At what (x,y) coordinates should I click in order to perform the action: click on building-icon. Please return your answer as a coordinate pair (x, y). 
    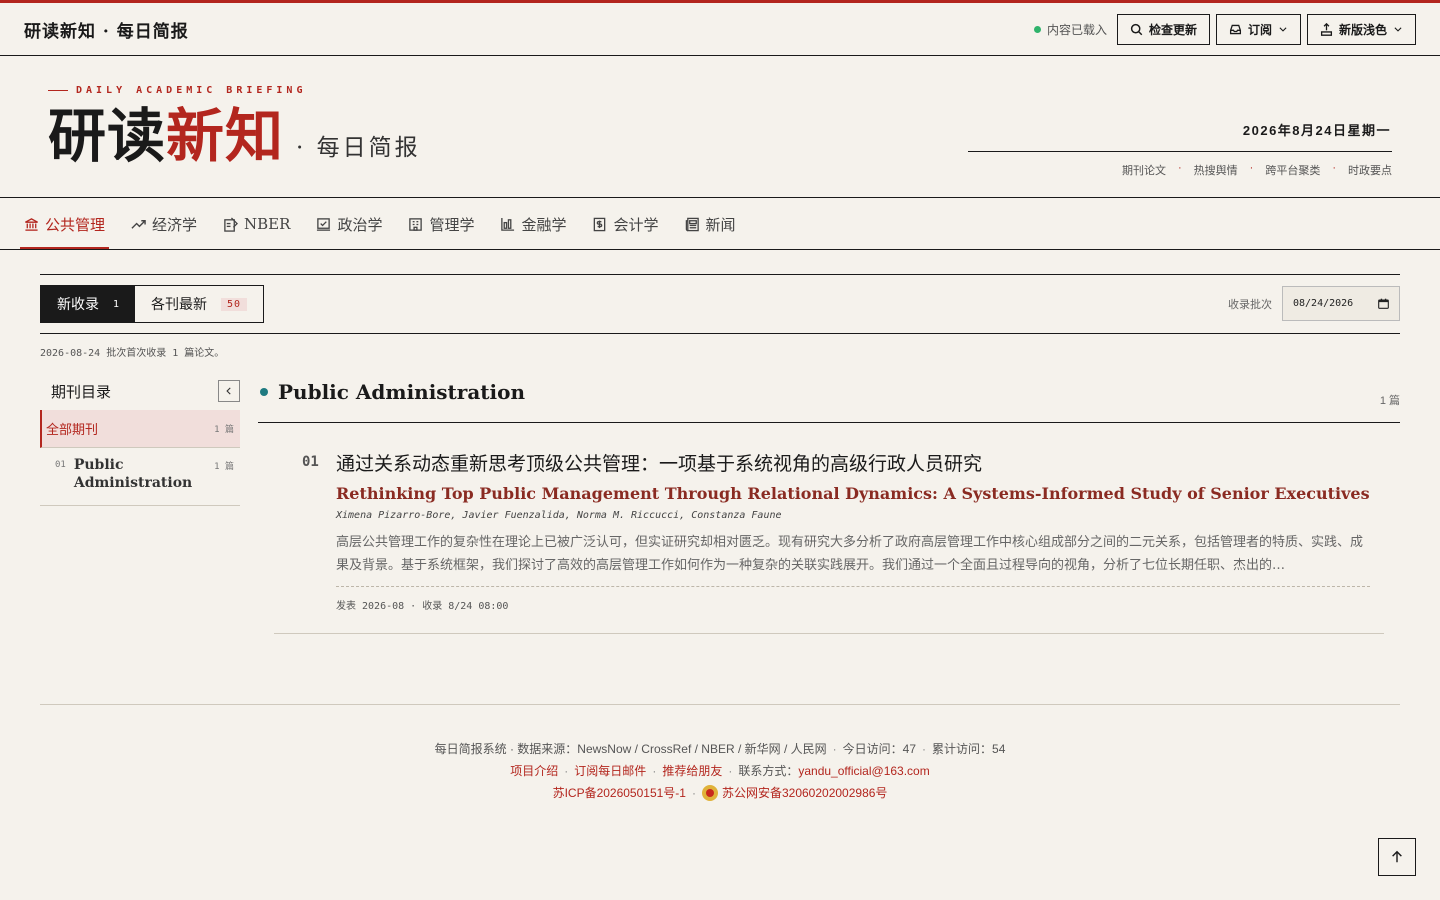
    Looking at the image, I should click on (416, 224).